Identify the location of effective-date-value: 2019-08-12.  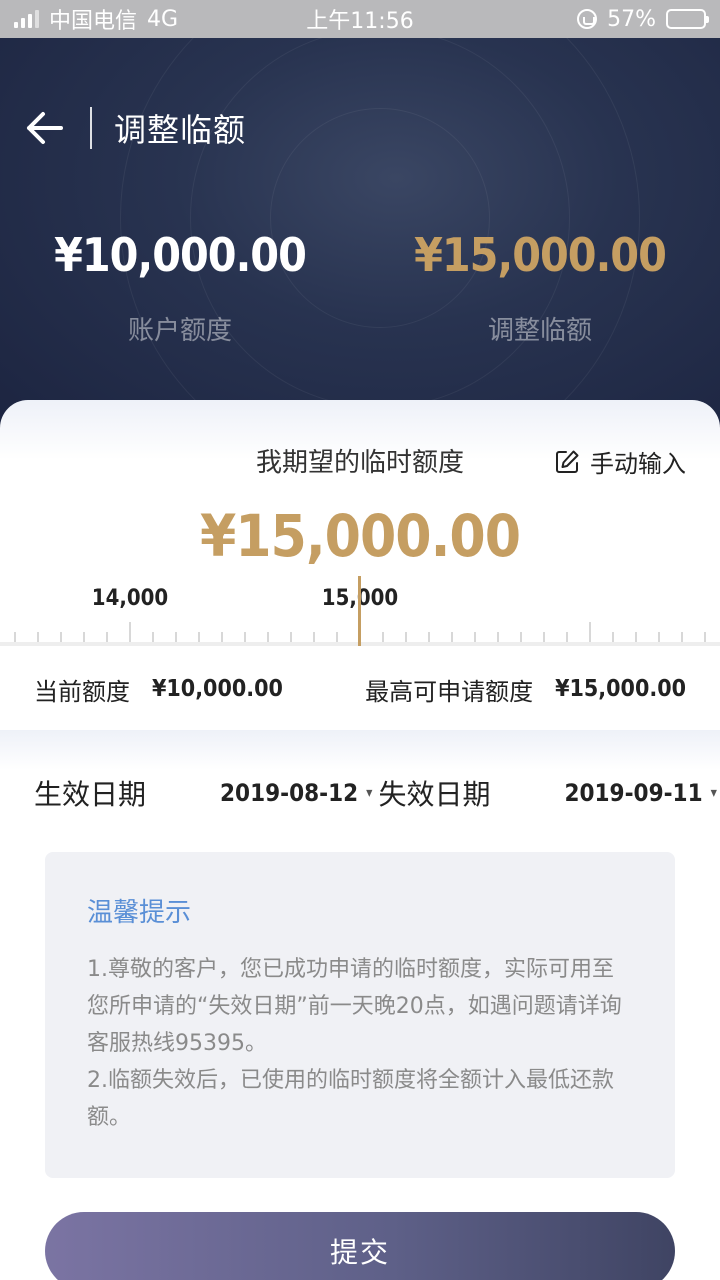
(289, 793).